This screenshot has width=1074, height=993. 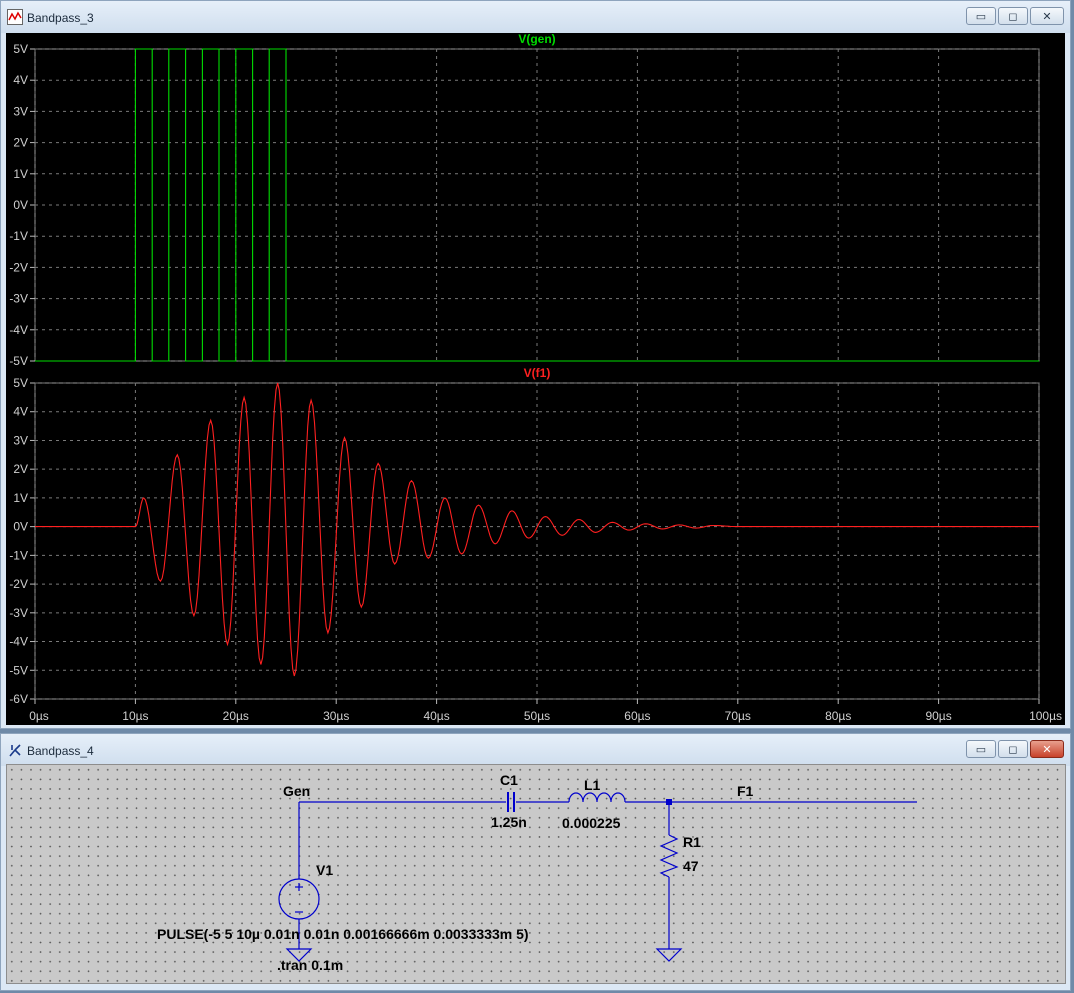 I want to click on spice-directive: .tran 0.1m, so click(x=310, y=965).